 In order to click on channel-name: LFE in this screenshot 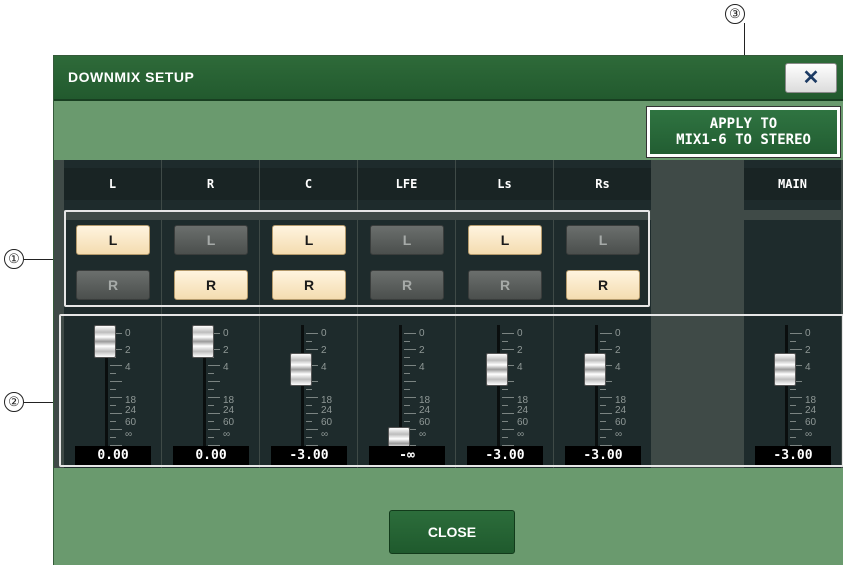, I will do `click(406, 184)`.